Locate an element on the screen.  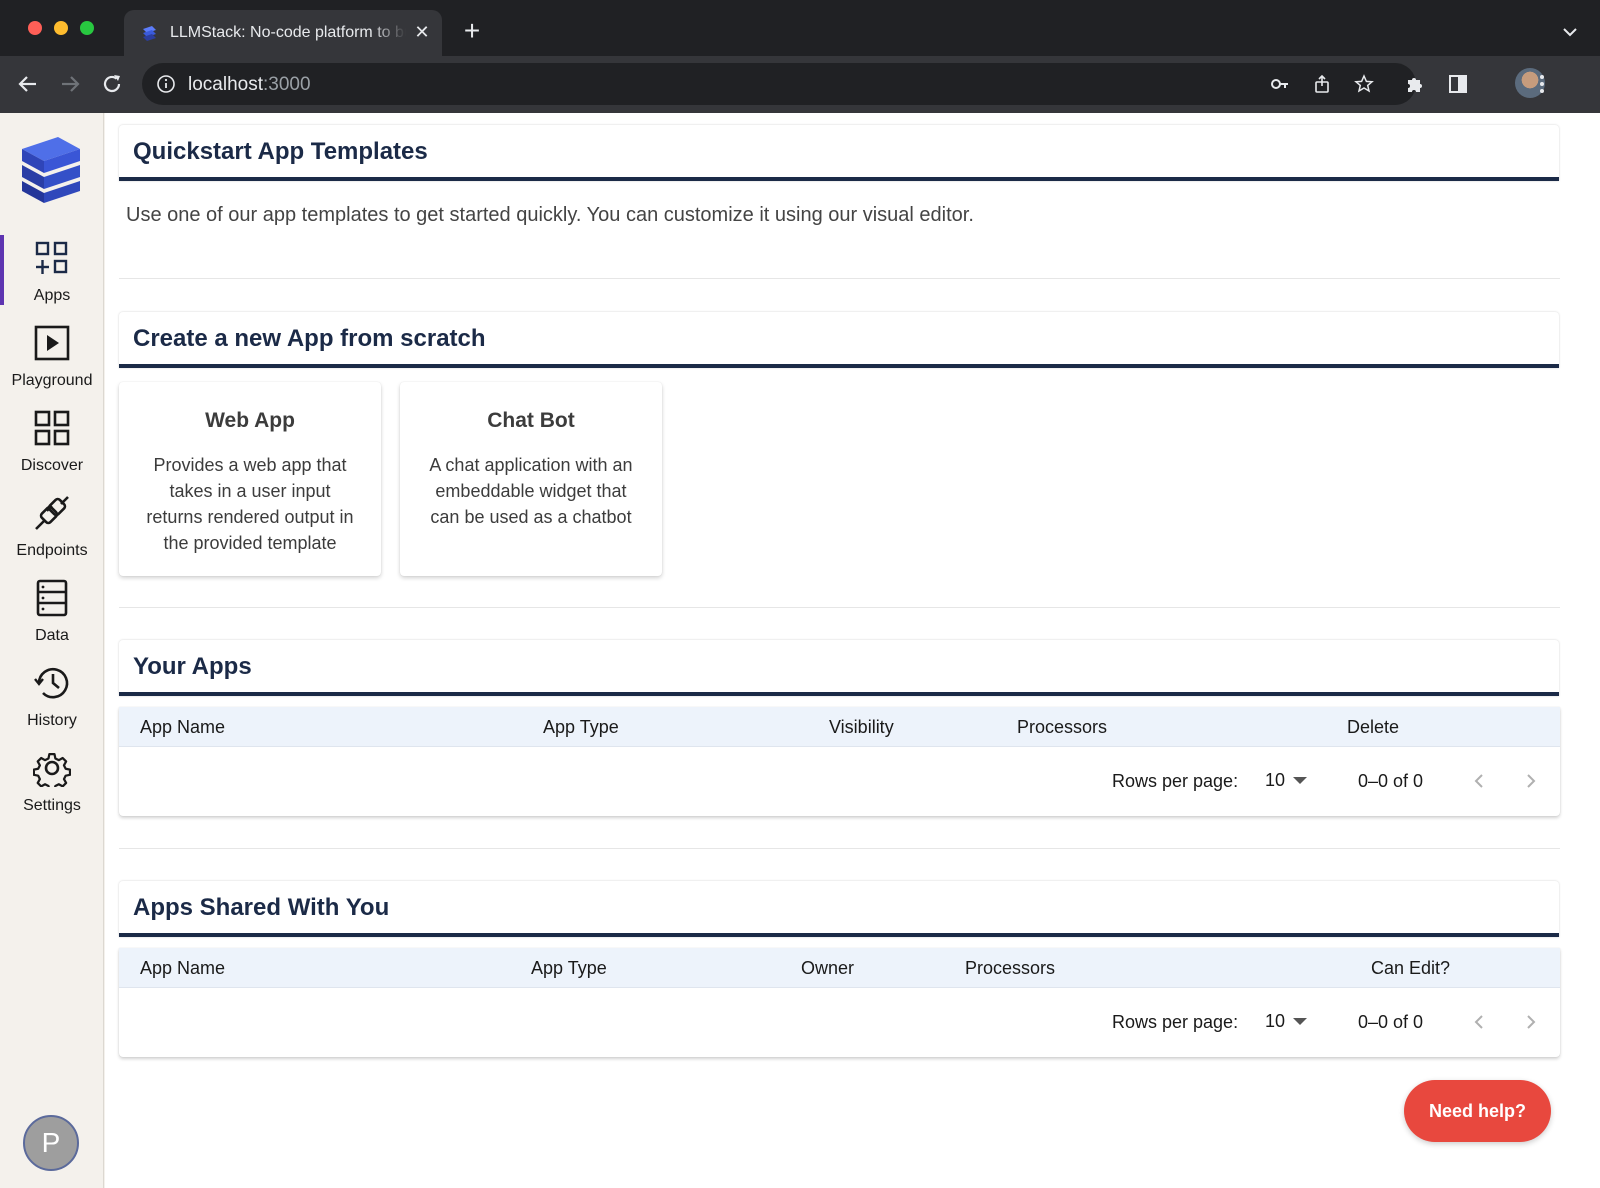
section-title: Your Apps is located at coordinates (192, 666).